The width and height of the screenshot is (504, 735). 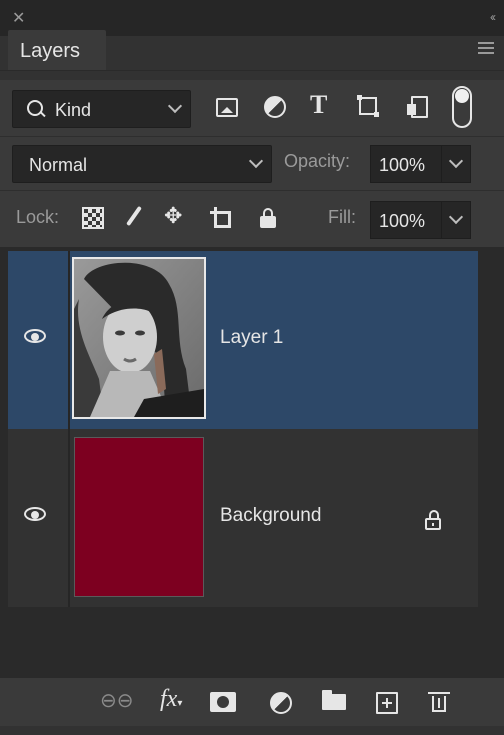 I want to click on kind-filter-select: Kind, so click(x=101, y=109).